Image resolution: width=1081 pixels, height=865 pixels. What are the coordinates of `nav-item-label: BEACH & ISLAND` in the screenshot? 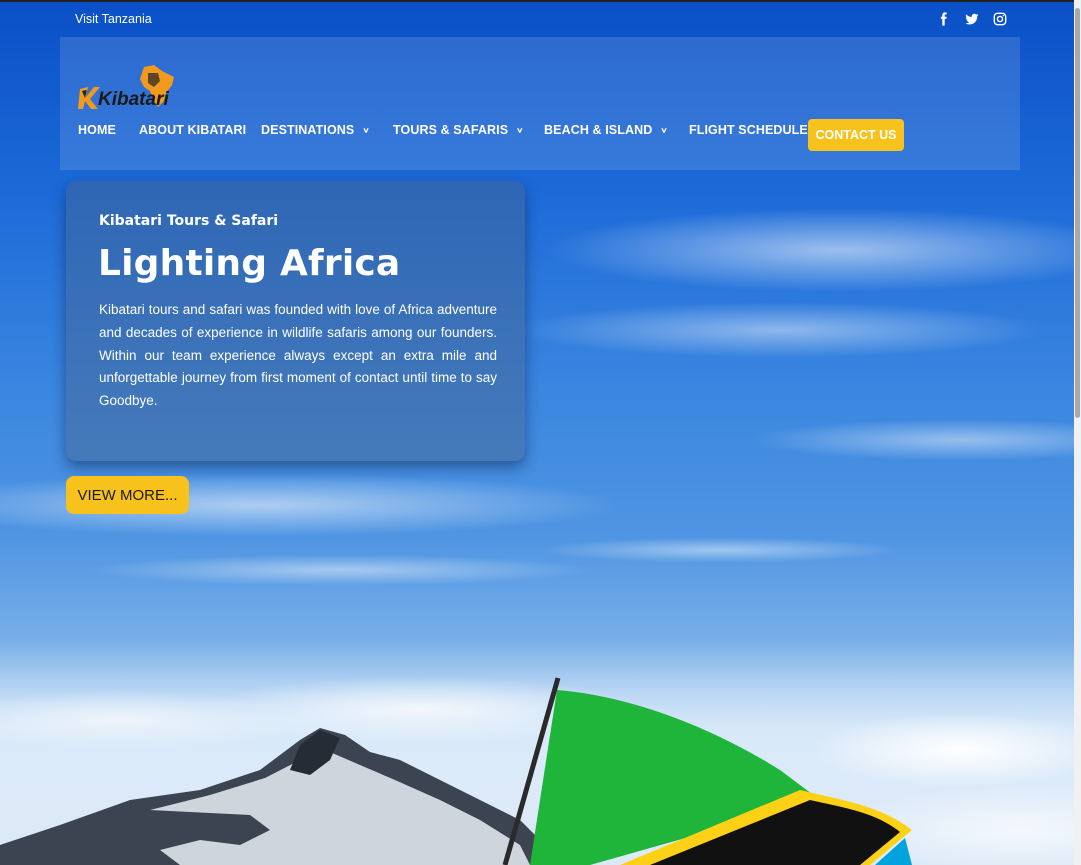 It's located at (598, 130).